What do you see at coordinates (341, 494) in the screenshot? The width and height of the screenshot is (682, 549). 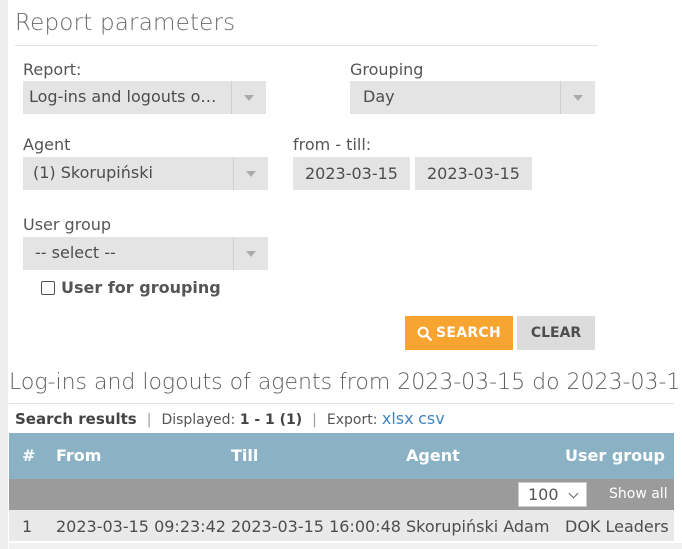 I see `pagination-bar: 100 Show all` at bounding box center [341, 494].